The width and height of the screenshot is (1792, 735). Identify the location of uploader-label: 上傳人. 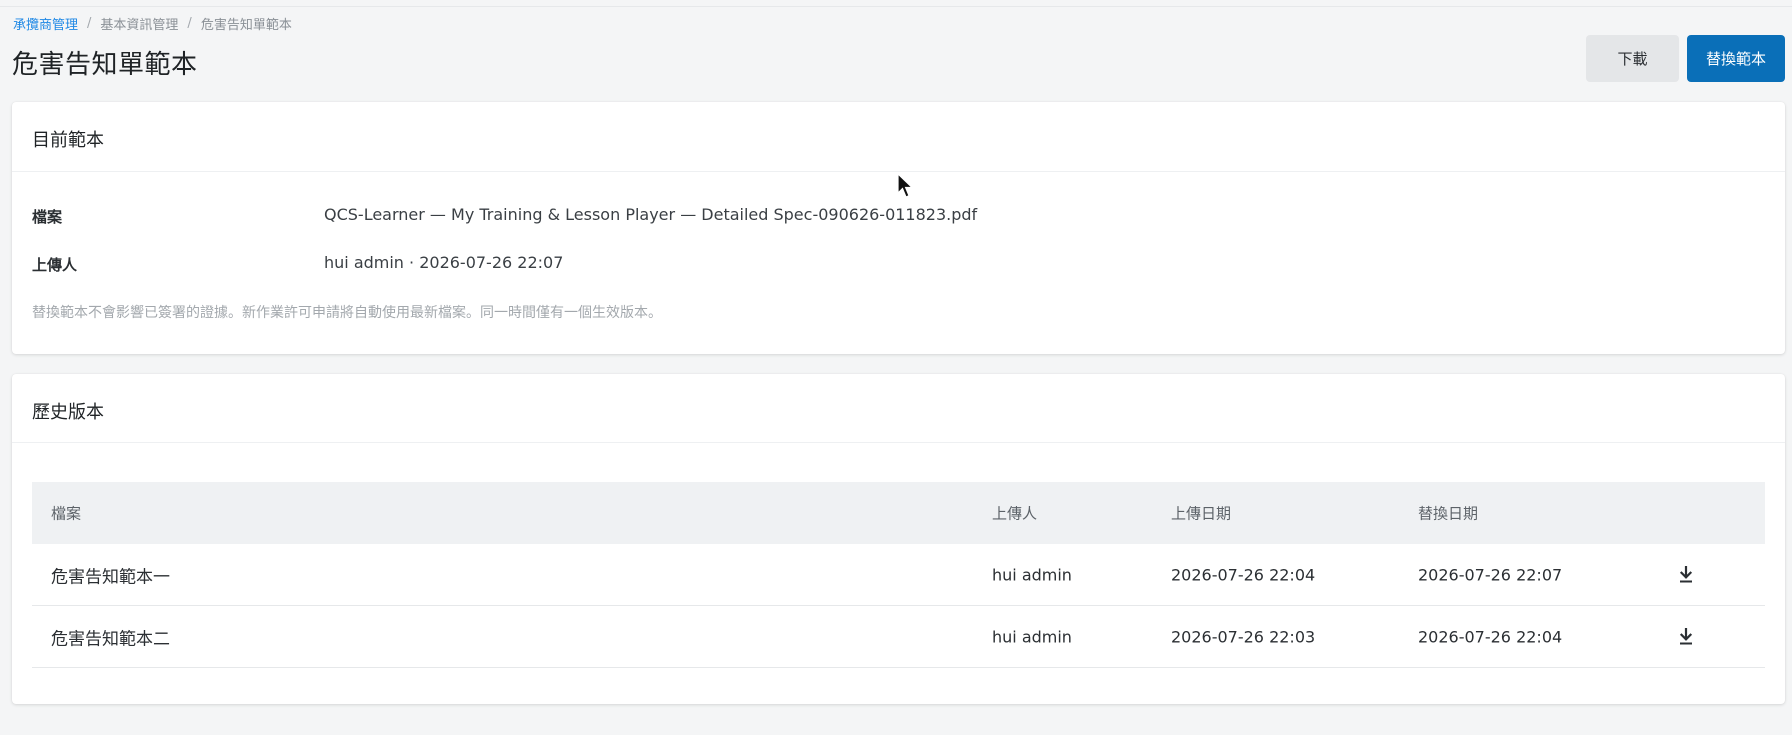
(55, 265).